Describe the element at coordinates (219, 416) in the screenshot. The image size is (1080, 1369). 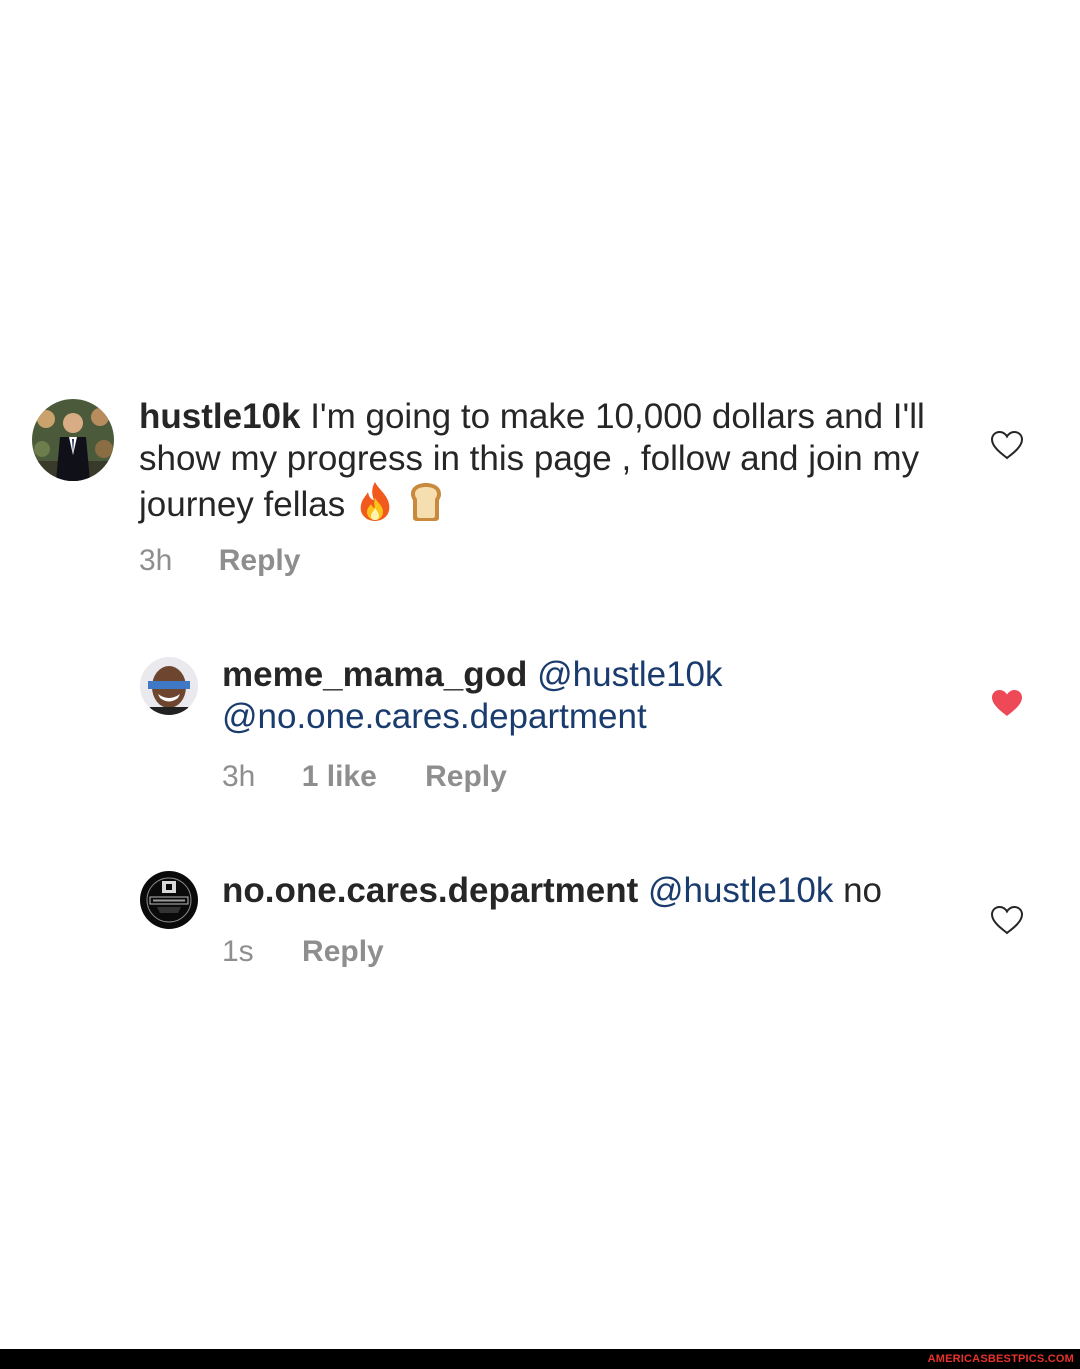
I see `comment-username: hustle10k` at that location.